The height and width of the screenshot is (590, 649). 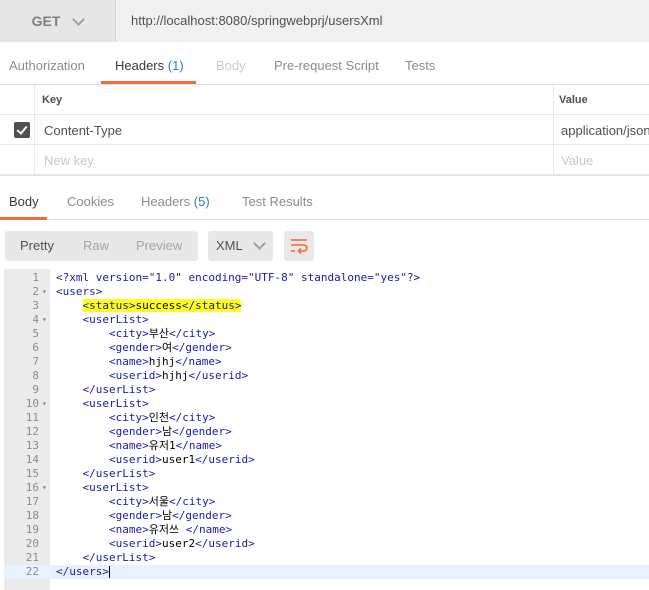 I want to click on tab-response-headers-count: (5), so click(x=201, y=201).